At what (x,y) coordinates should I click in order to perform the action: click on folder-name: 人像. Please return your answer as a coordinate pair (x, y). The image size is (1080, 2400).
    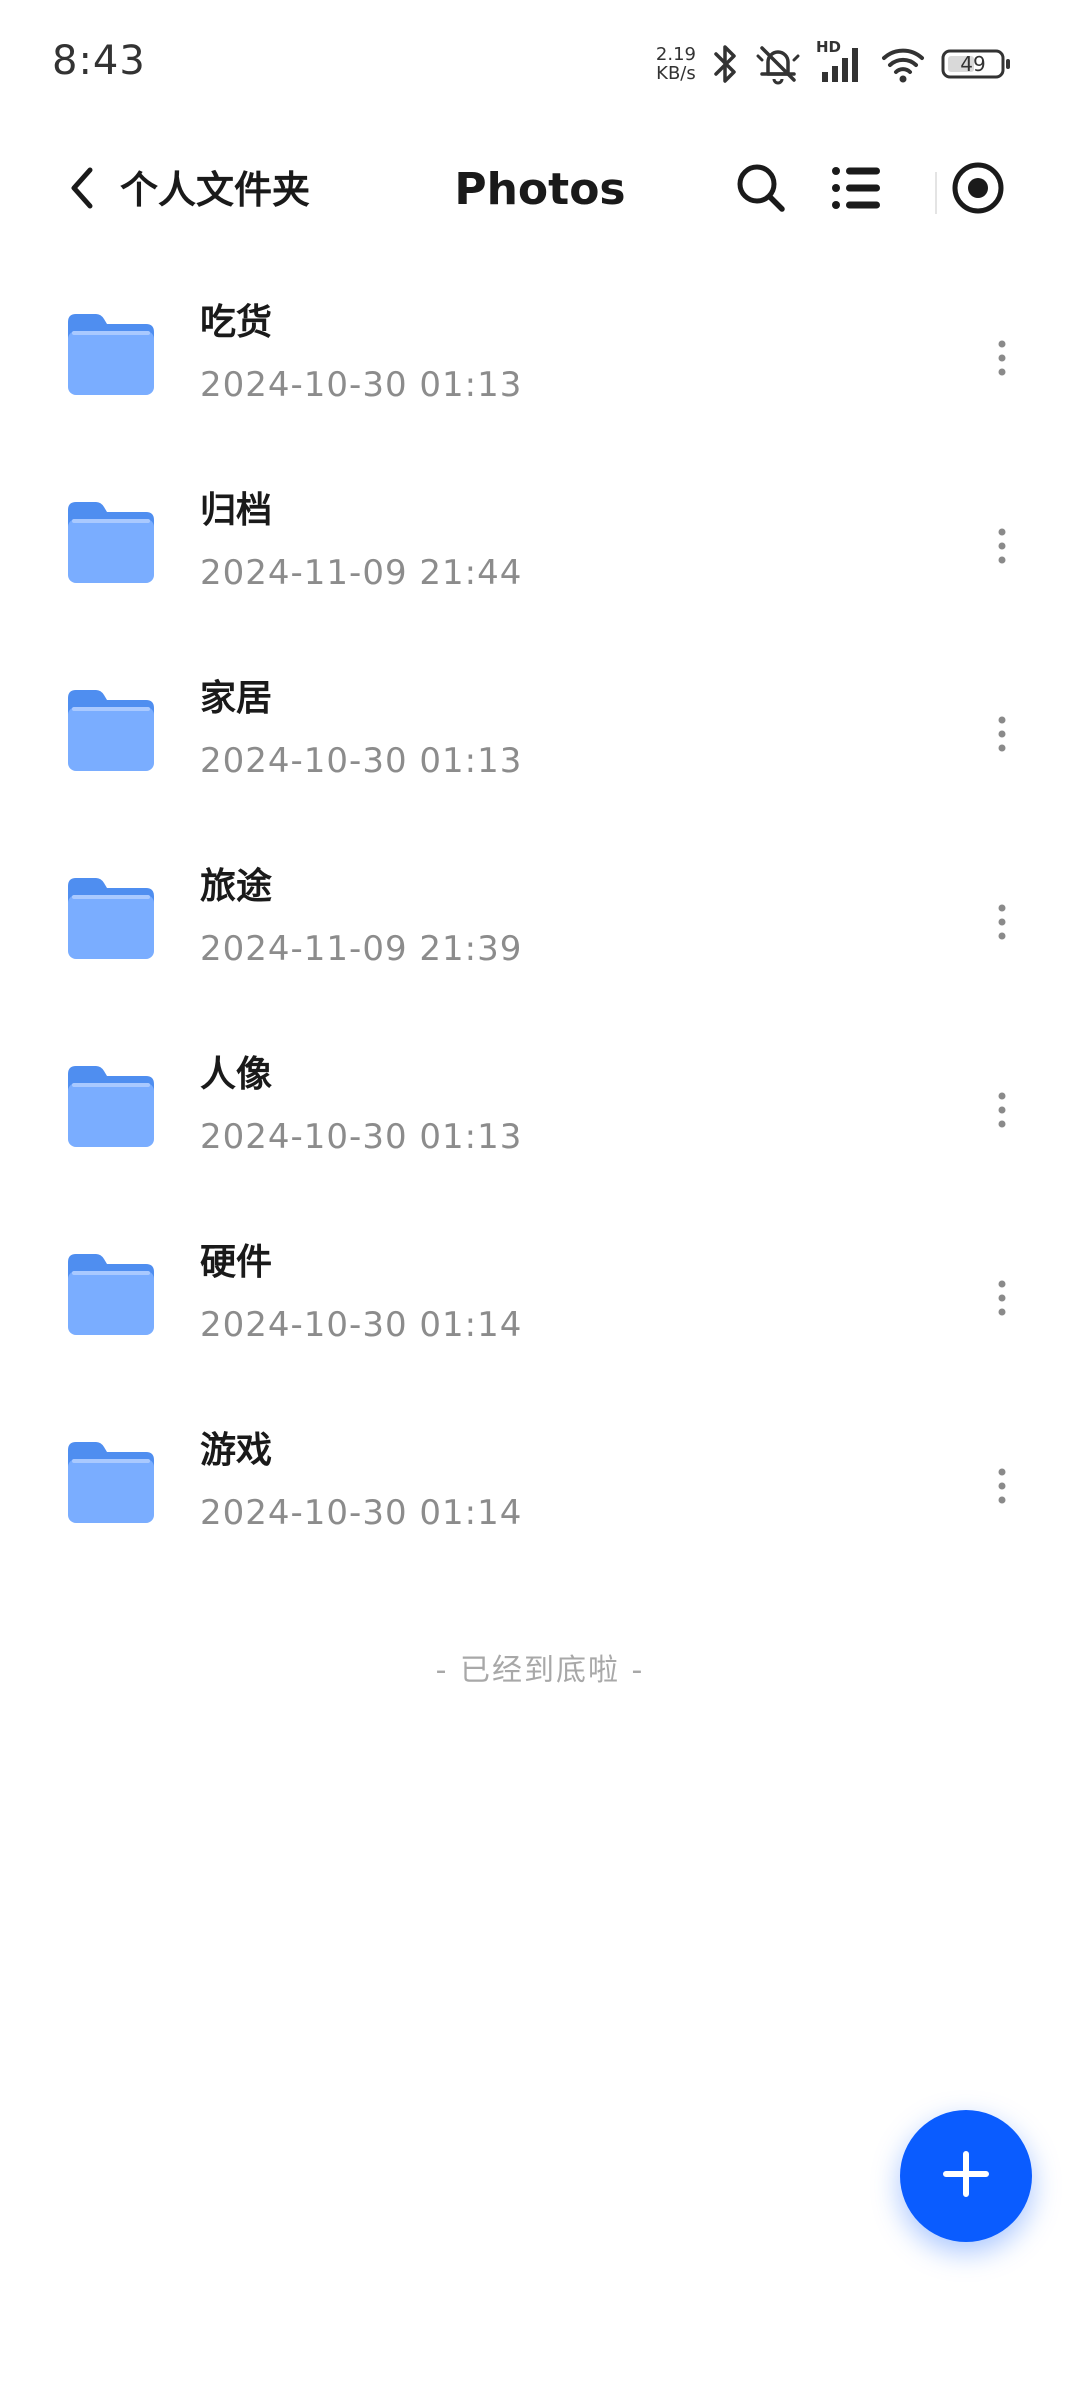
    Looking at the image, I should click on (236, 1074).